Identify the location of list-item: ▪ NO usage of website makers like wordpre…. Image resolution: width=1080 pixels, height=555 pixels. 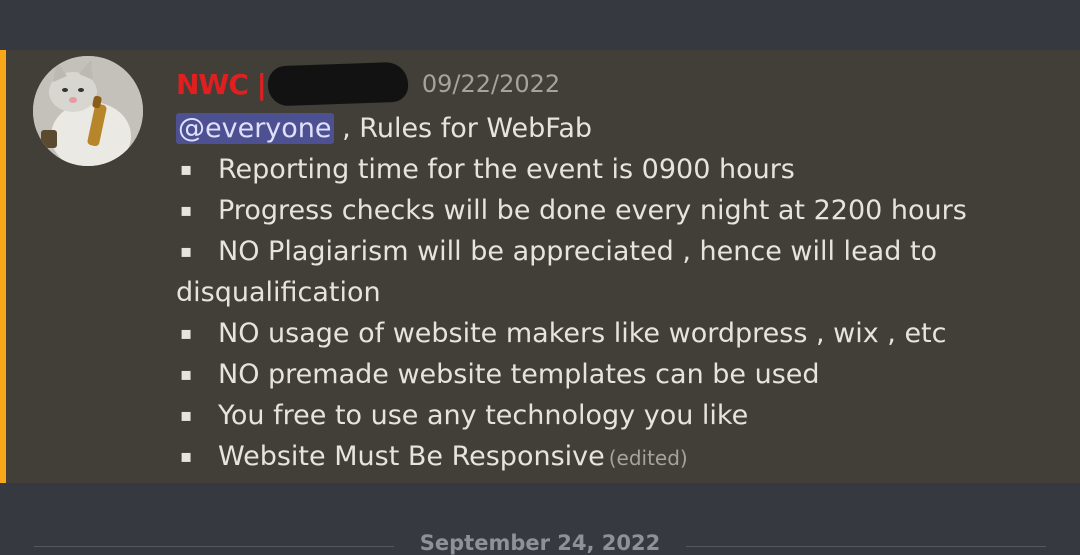
(616, 333).